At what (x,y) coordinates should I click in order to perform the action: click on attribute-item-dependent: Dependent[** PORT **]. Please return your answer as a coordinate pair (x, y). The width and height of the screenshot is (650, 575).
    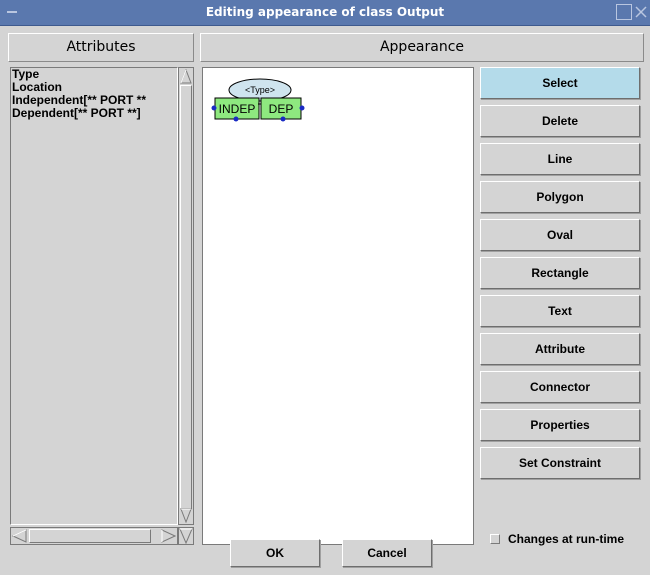
    Looking at the image, I should click on (94, 113).